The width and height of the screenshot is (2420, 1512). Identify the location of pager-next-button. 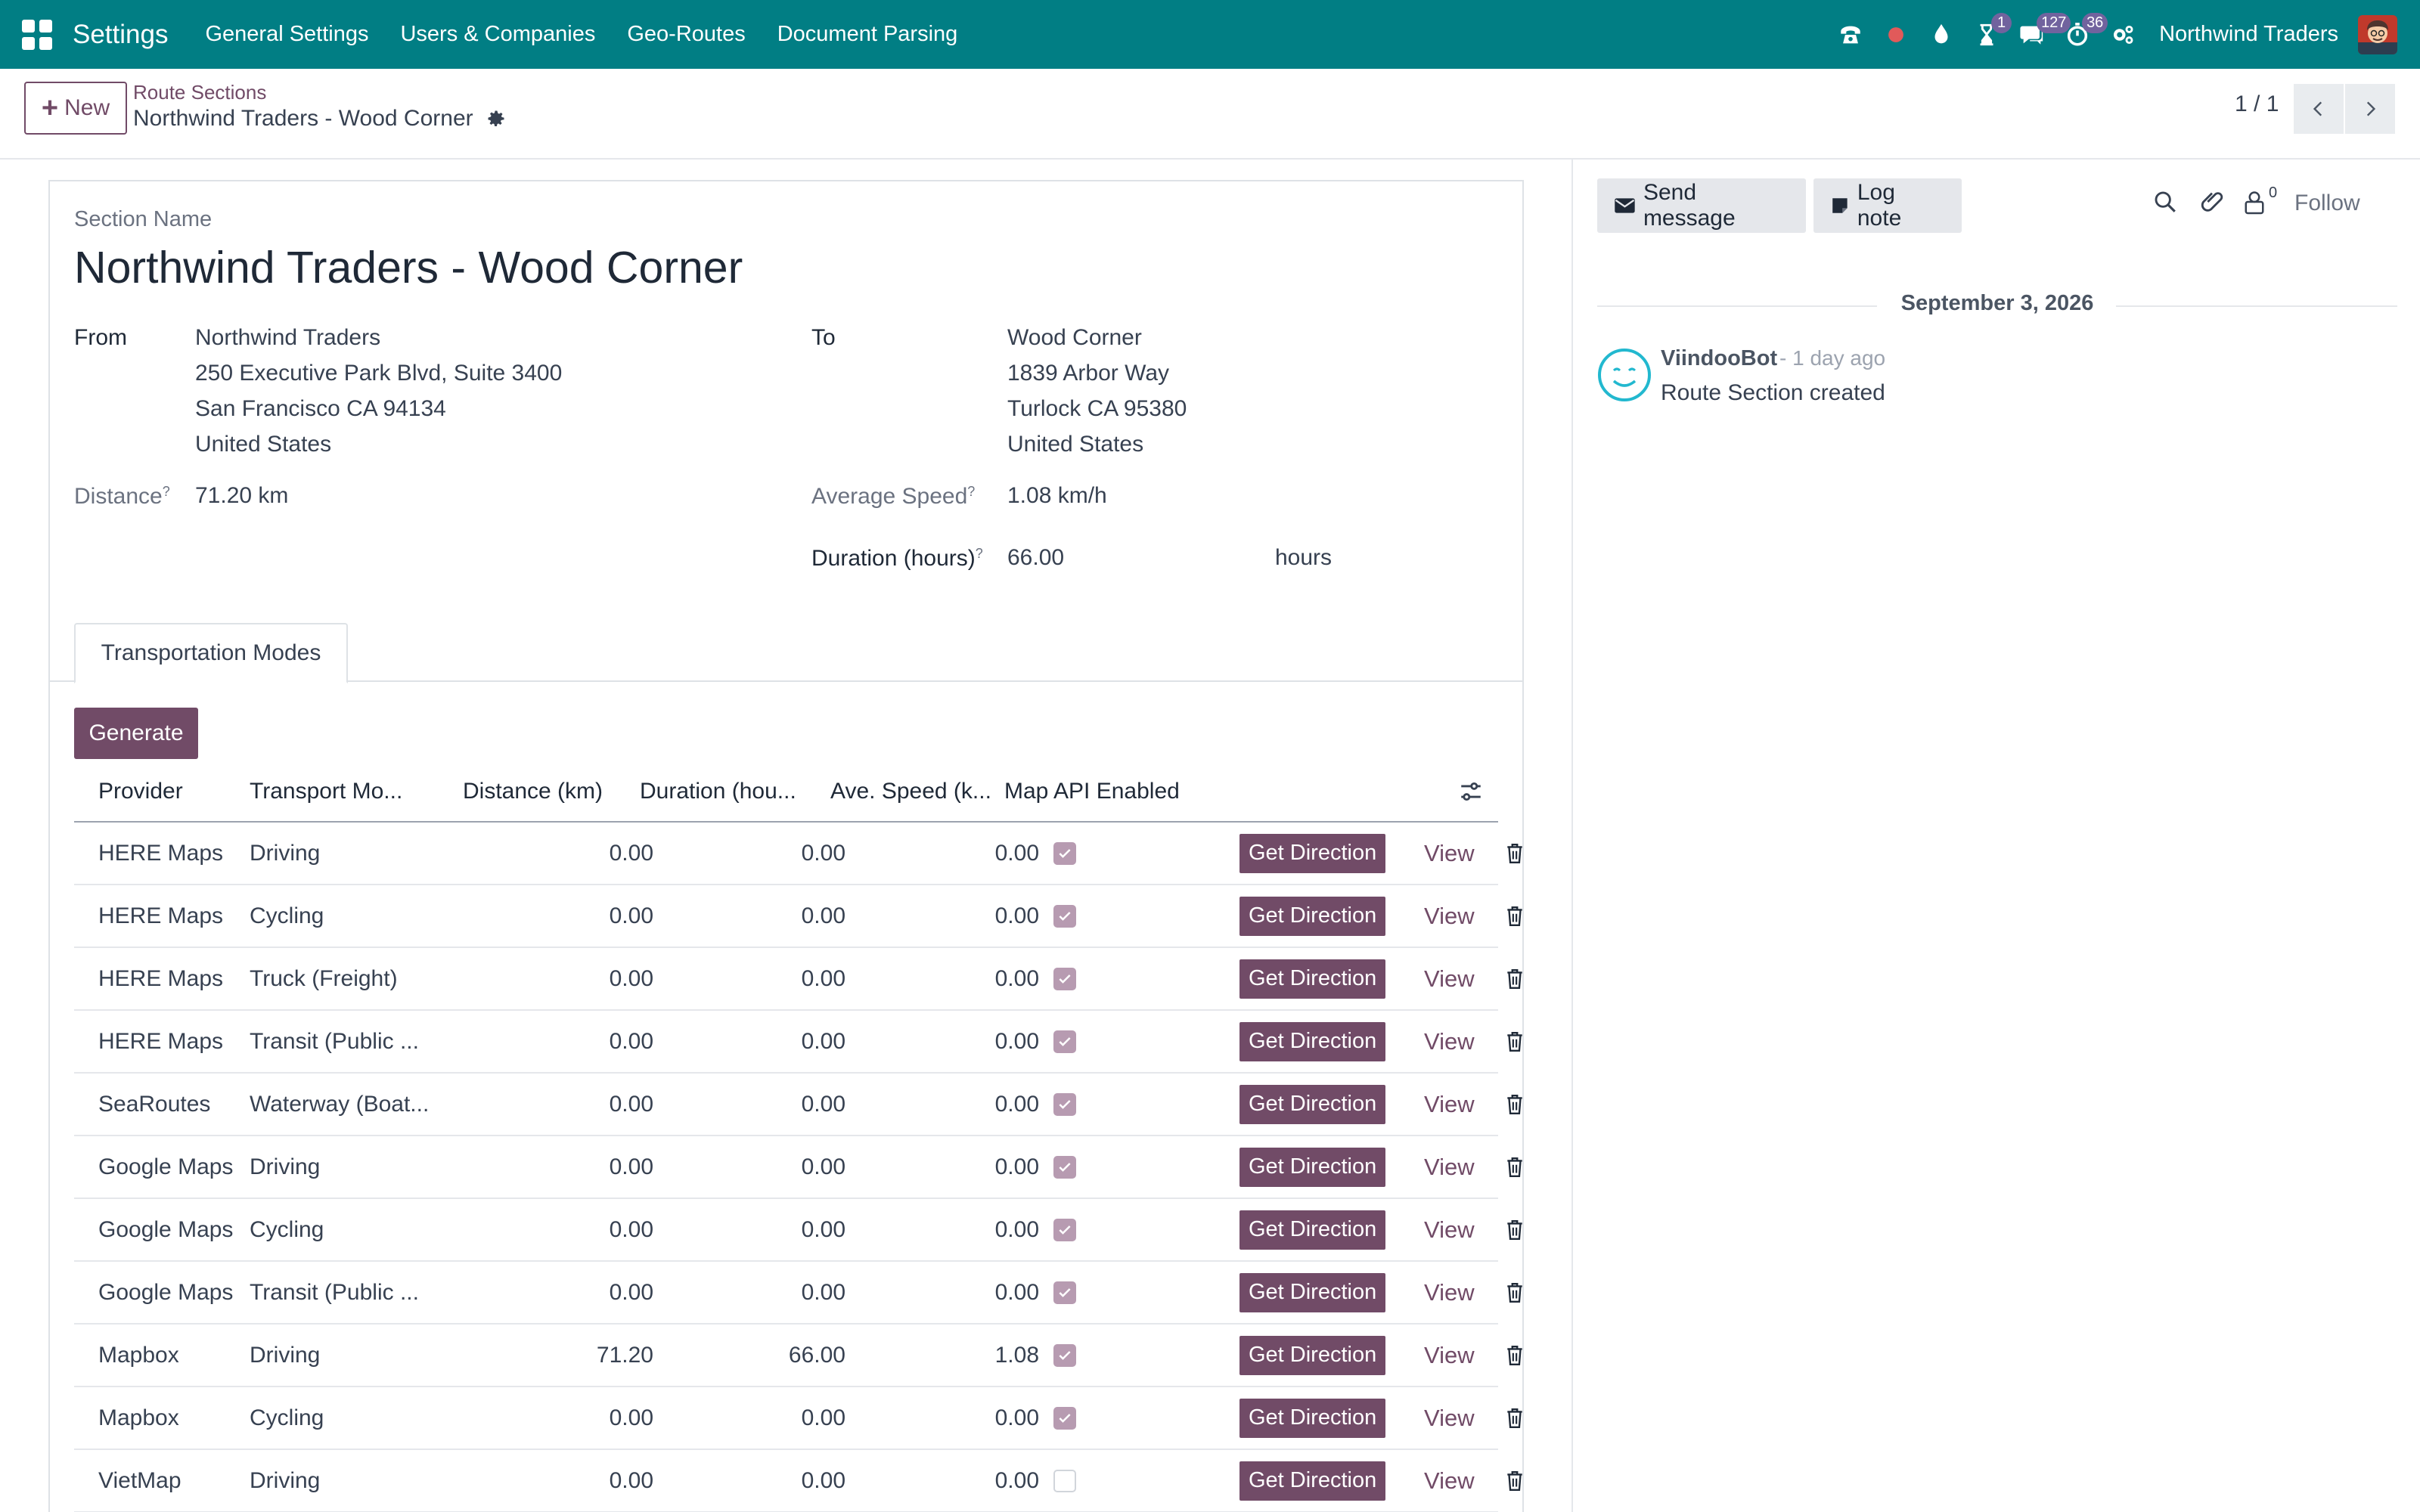
(2370, 109).